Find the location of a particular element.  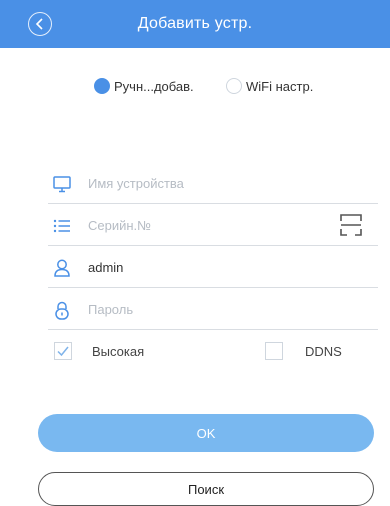

user-icon is located at coordinates (62, 268).